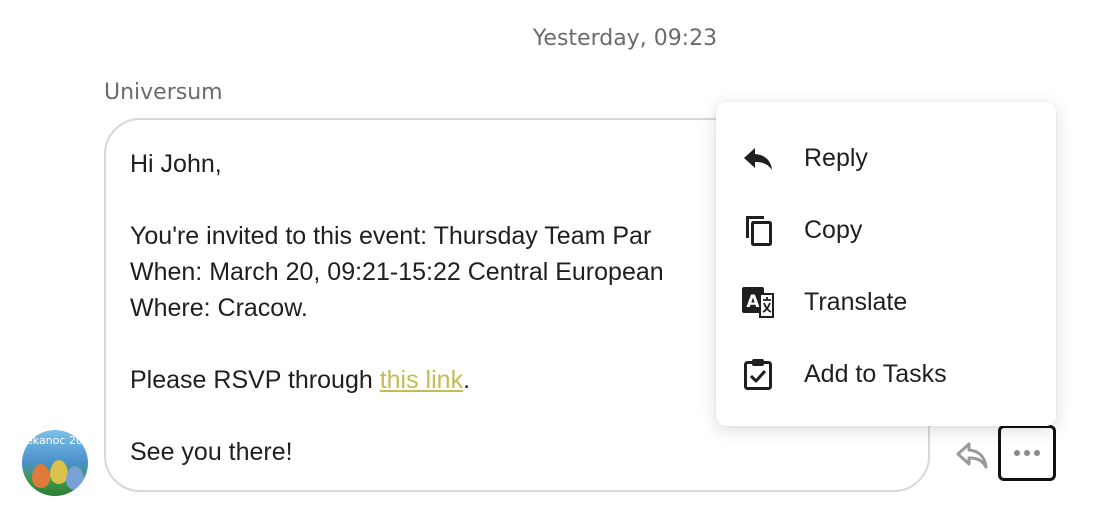 Image resolution: width=1094 pixels, height=522 pixels. I want to click on more-options-button, so click(1027, 453).